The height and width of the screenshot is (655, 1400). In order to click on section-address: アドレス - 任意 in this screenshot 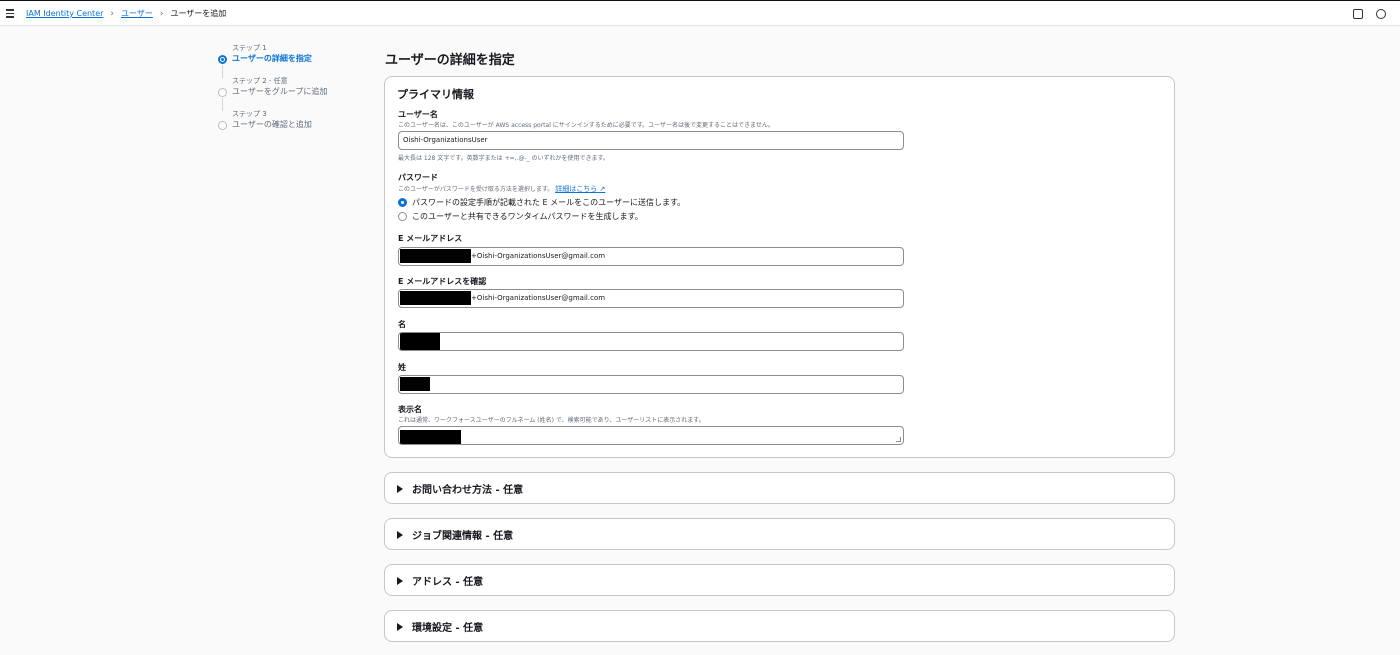, I will do `click(779, 580)`.